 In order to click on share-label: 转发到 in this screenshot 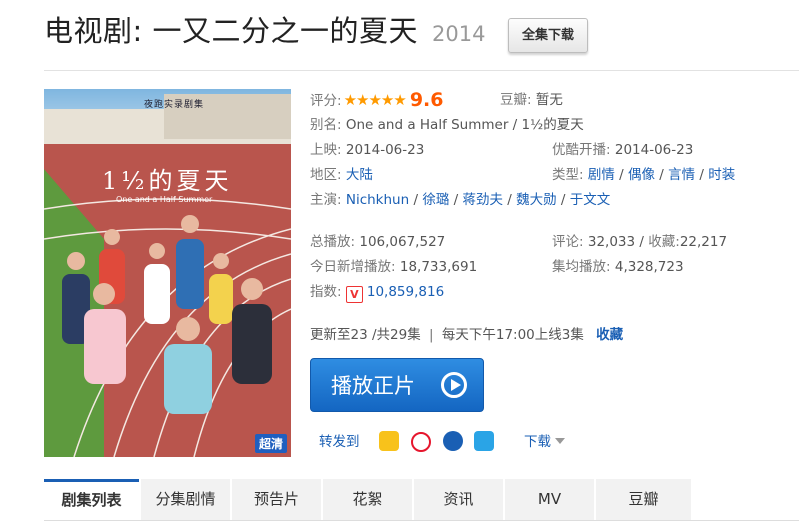, I will do `click(339, 442)`.